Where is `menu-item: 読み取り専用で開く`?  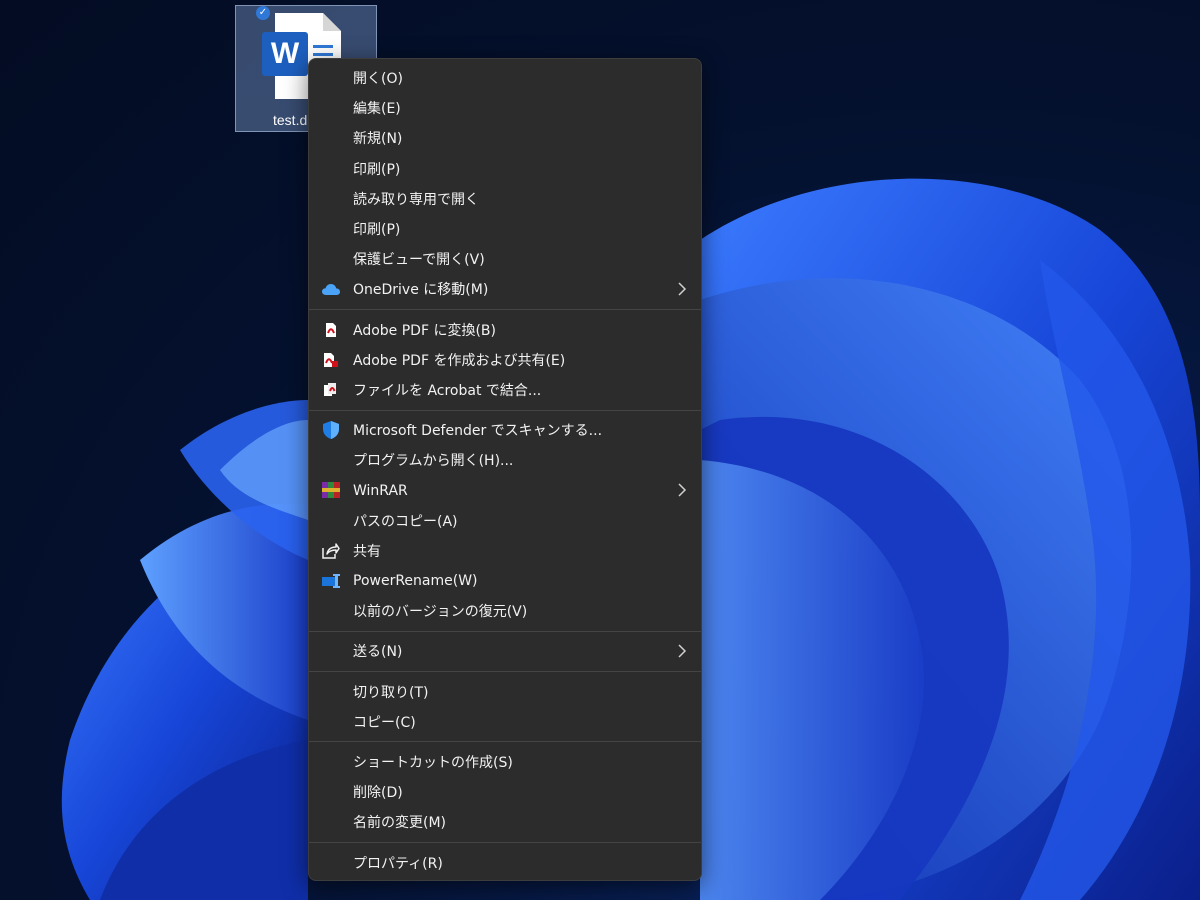 menu-item: 読み取り専用で開く is located at coordinates (505, 199).